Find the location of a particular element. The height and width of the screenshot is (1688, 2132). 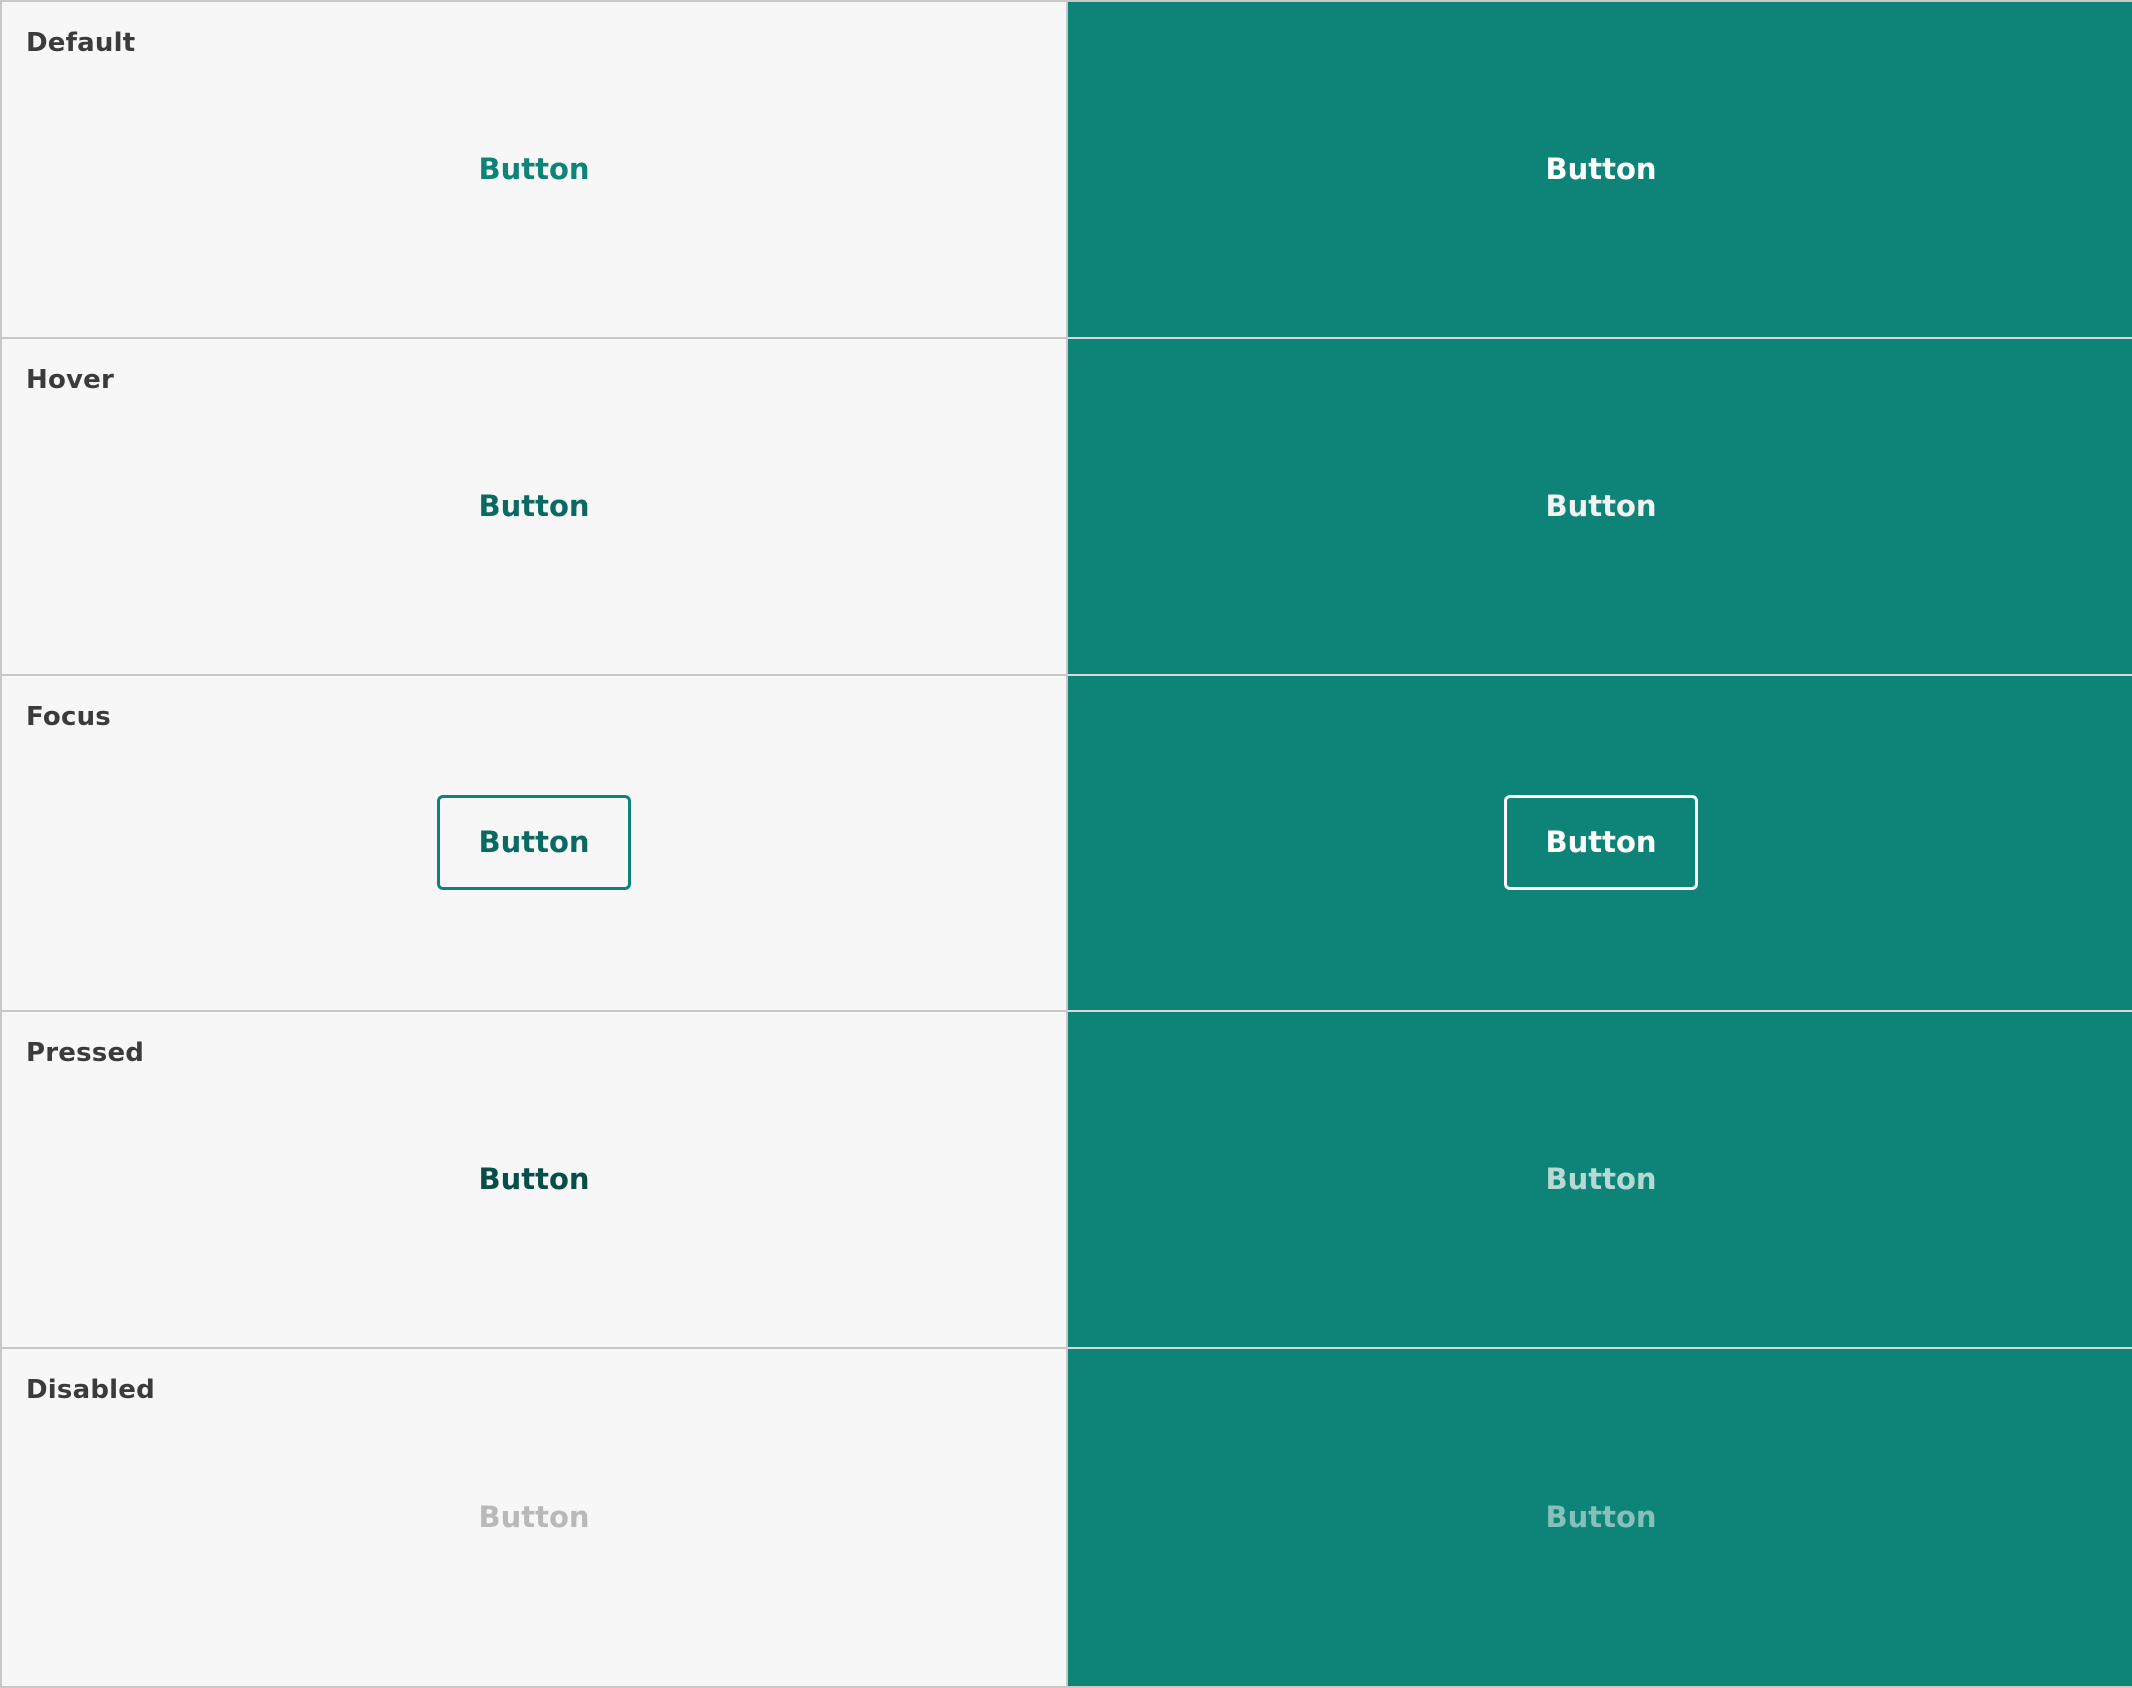

disabled-dark-button: Button is located at coordinates (1600, 1517).